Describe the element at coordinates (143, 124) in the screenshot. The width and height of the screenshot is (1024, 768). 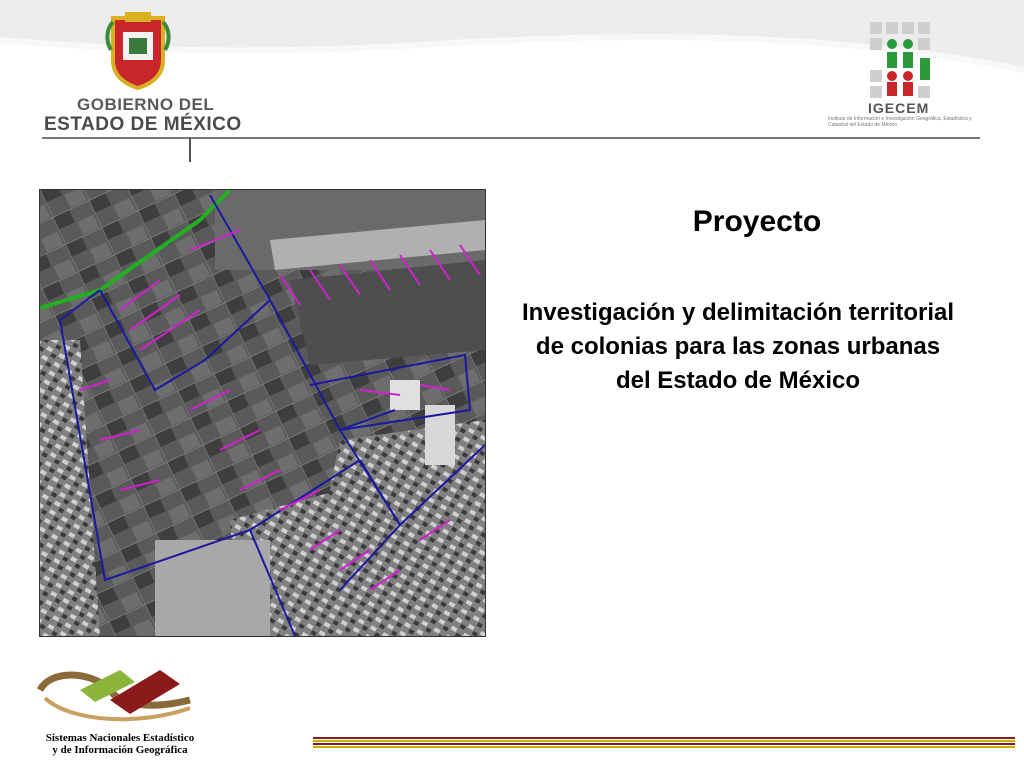
I see `gobierno-line2: ESTADO DE MÉXICO` at that location.